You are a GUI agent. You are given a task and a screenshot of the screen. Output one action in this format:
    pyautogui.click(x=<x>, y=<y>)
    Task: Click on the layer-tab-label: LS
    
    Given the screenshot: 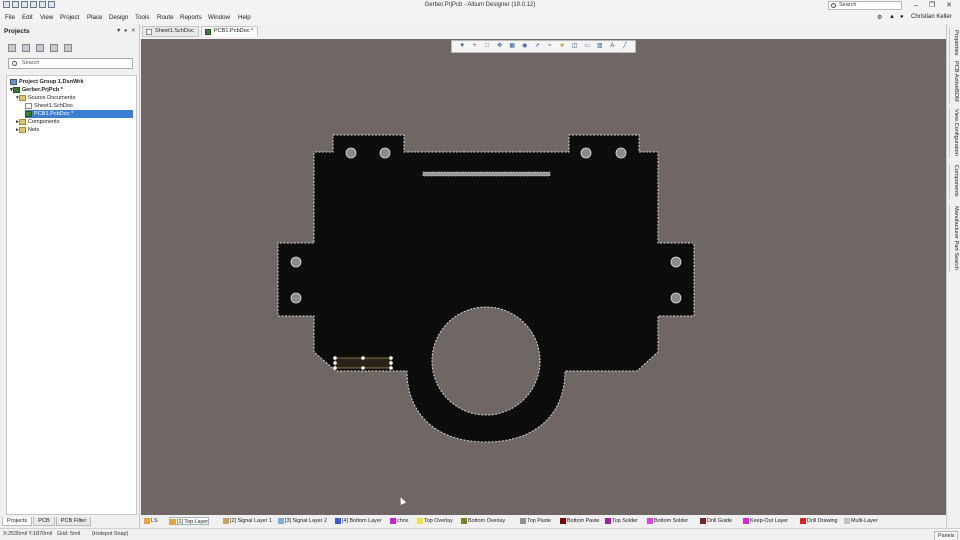 What is the action you would take?
    pyautogui.click(x=154, y=521)
    